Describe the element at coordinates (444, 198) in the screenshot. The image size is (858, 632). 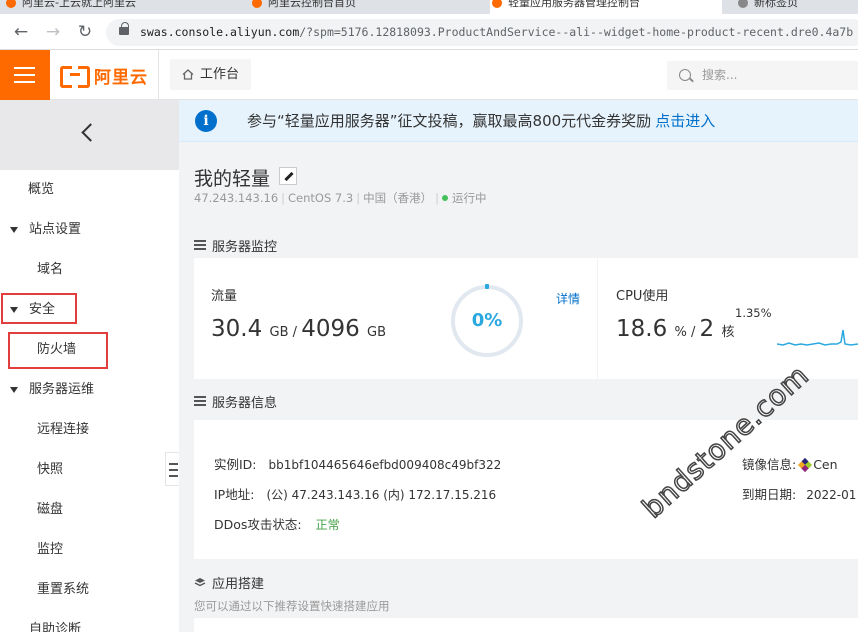
I see `status-dot-icon` at that location.